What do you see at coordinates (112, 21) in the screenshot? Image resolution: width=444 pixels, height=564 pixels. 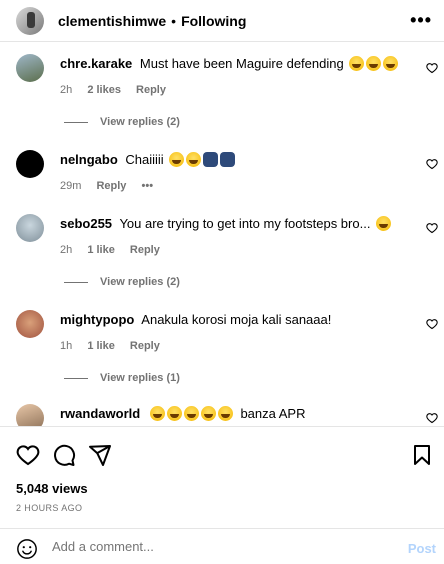 I see `author-username: clementishimwe` at bounding box center [112, 21].